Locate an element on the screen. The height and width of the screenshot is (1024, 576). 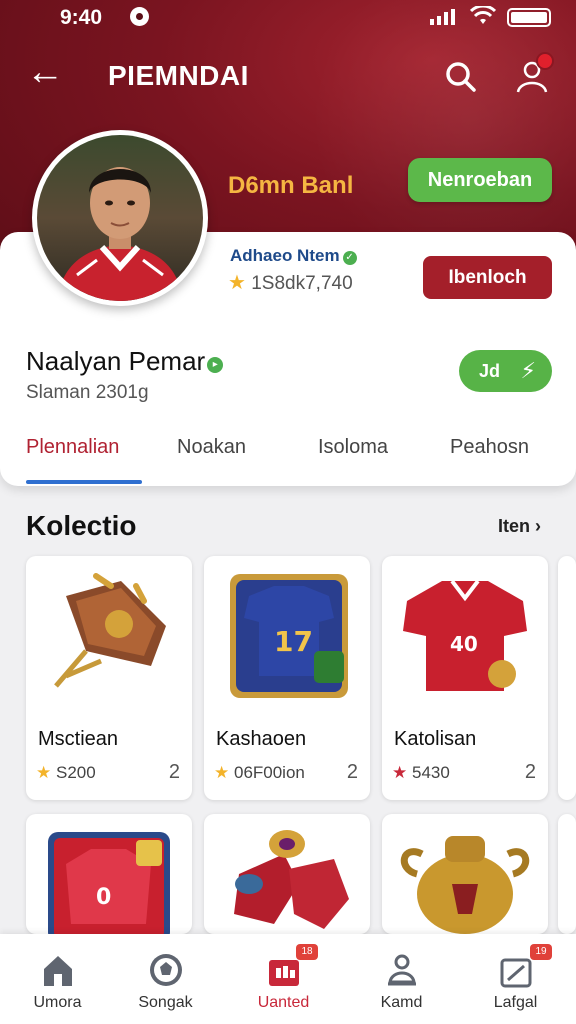
search-icon is located at coordinates (460, 76).